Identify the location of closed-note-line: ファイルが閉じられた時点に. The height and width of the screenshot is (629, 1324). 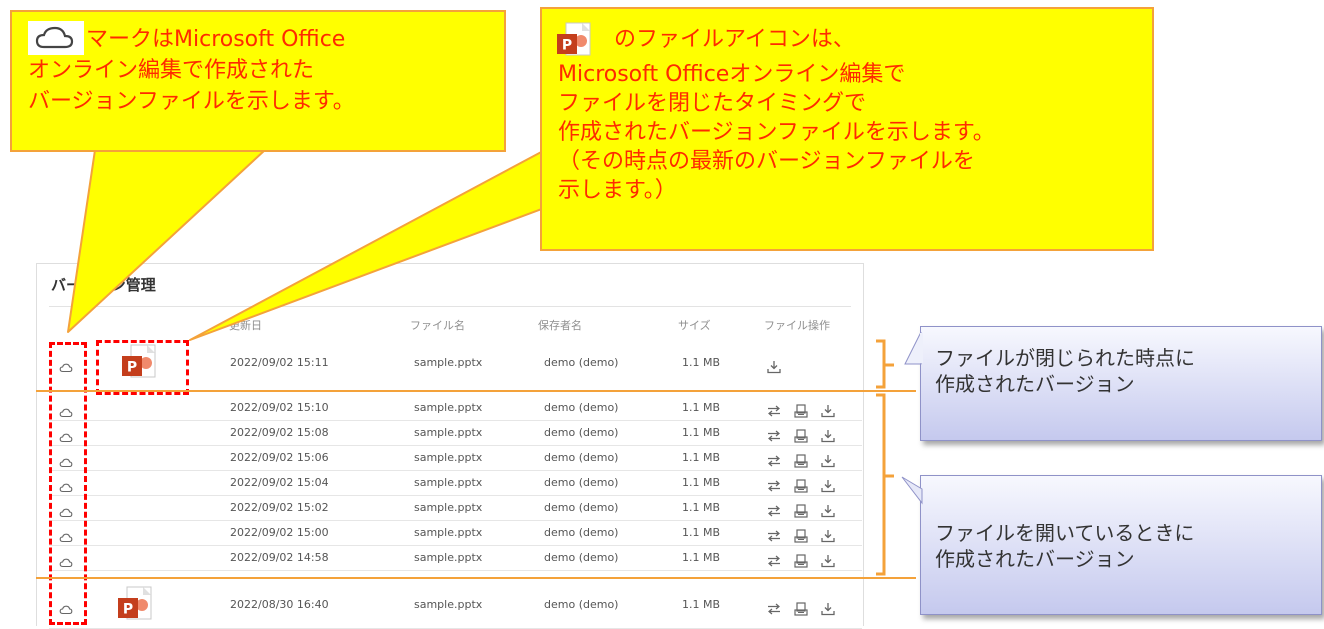
(1065, 358).